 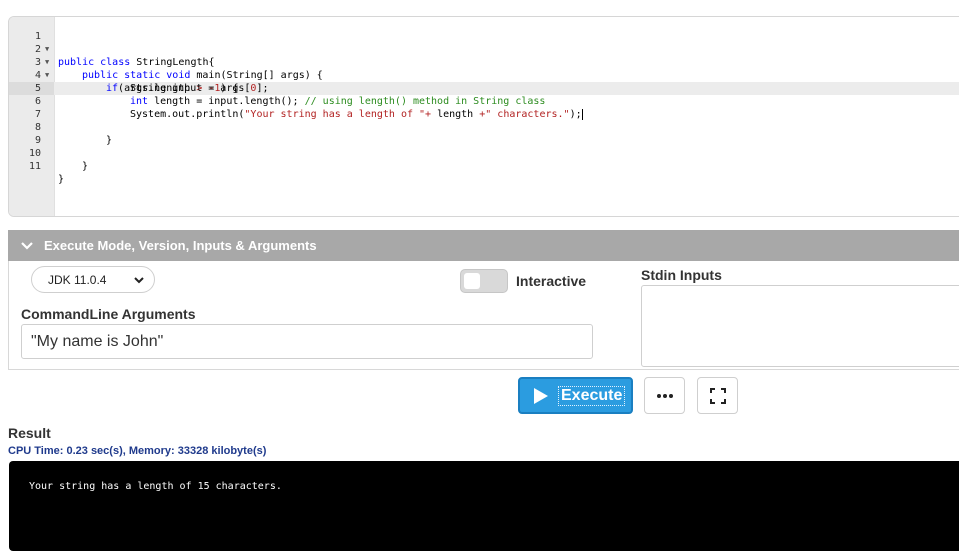 I want to click on ellipsis-icon, so click(x=664, y=395).